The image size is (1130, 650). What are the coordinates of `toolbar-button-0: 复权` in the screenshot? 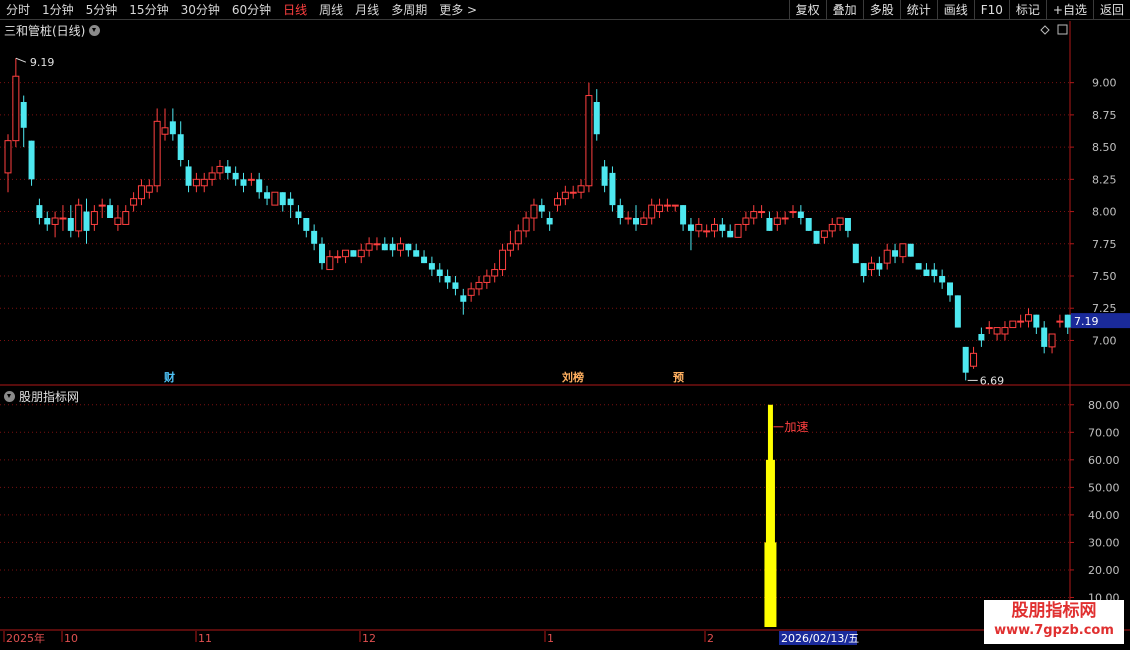 It's located at (807, 10).